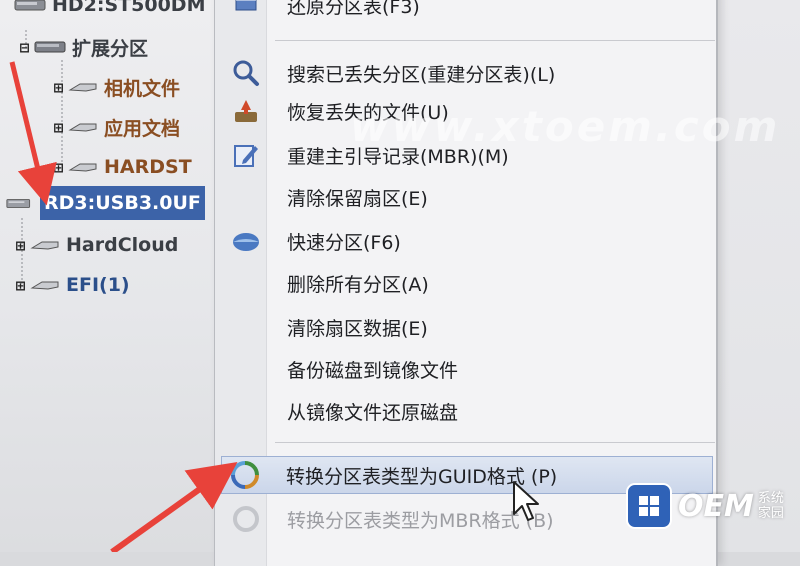  What do you see at coordinates (18, 203) in the screenshot?
I see `usb-disk-icon` at bounding box center [18, 203].